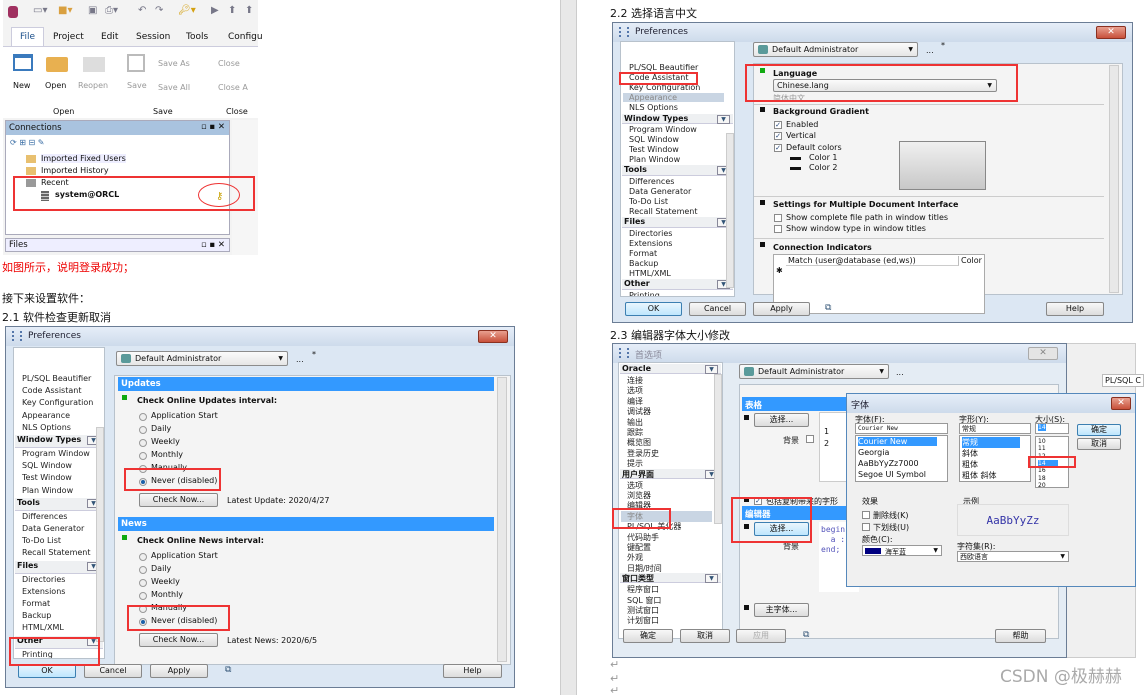 The width and height of the screenshot is (1145, 697). What do you see at coordinates (643, 537) in the screenshot?
I see `nav-item-代码助手: 代码助手` at bounding box center [643, 537].